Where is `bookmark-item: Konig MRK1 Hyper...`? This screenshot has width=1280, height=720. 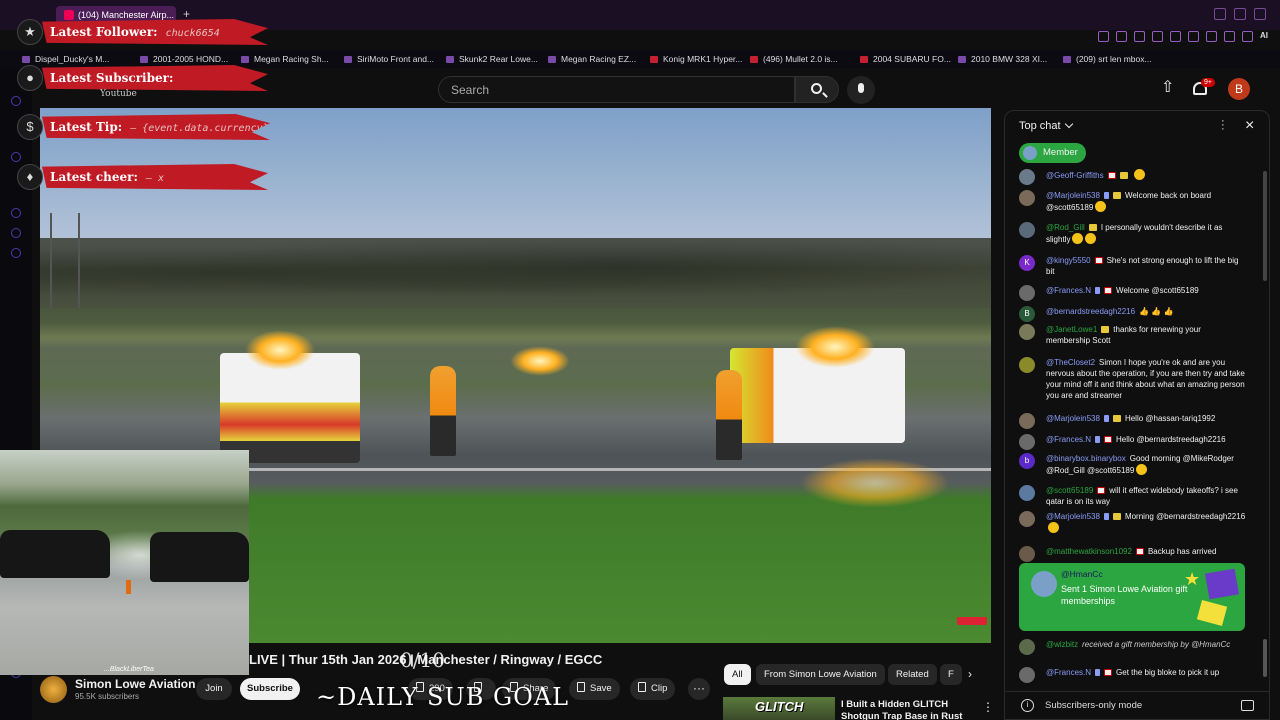 bookmark-item: Konig MRK1 Hyper... is located at coordinates (696, 59).